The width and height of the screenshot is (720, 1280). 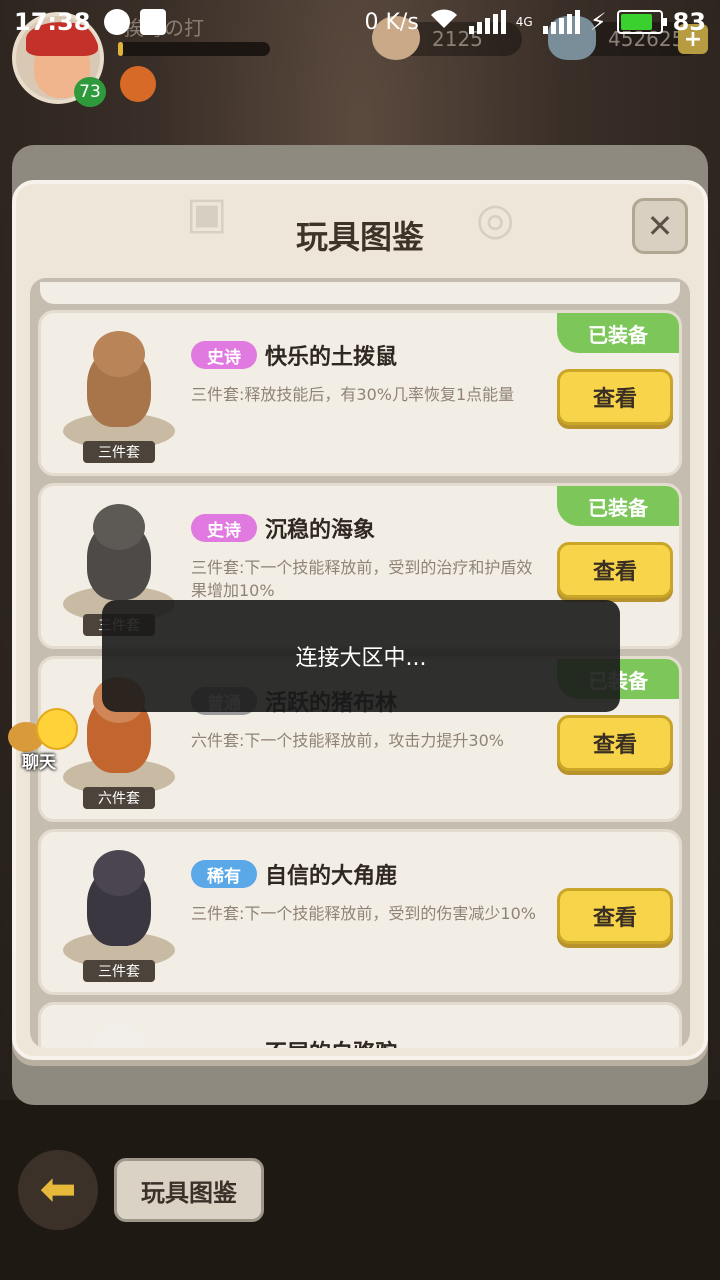 What do you see at coordinates (360, 1190) in the screenshot?
I see `background-ground` at bounding box center [360, 1190].